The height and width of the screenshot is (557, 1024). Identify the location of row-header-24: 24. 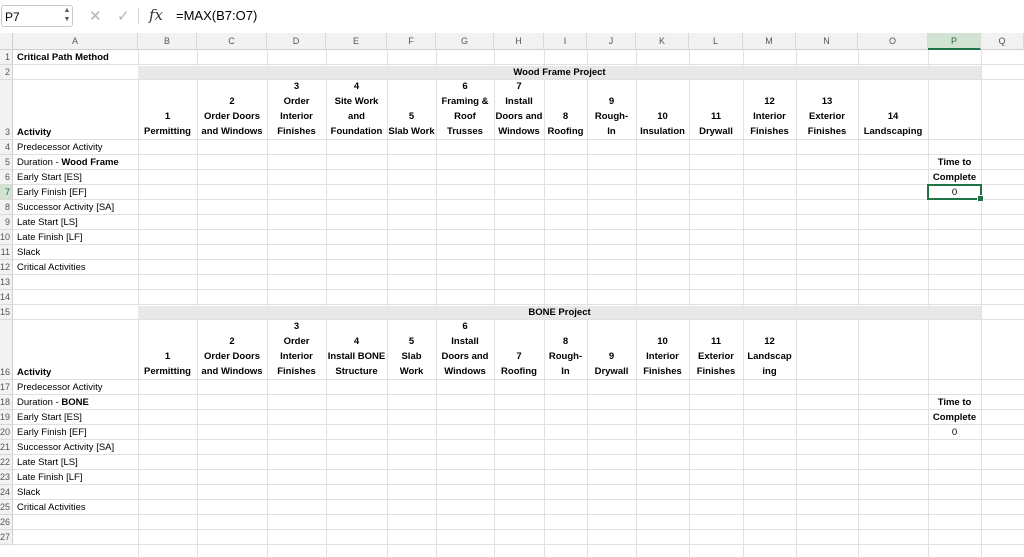
(6, 492).